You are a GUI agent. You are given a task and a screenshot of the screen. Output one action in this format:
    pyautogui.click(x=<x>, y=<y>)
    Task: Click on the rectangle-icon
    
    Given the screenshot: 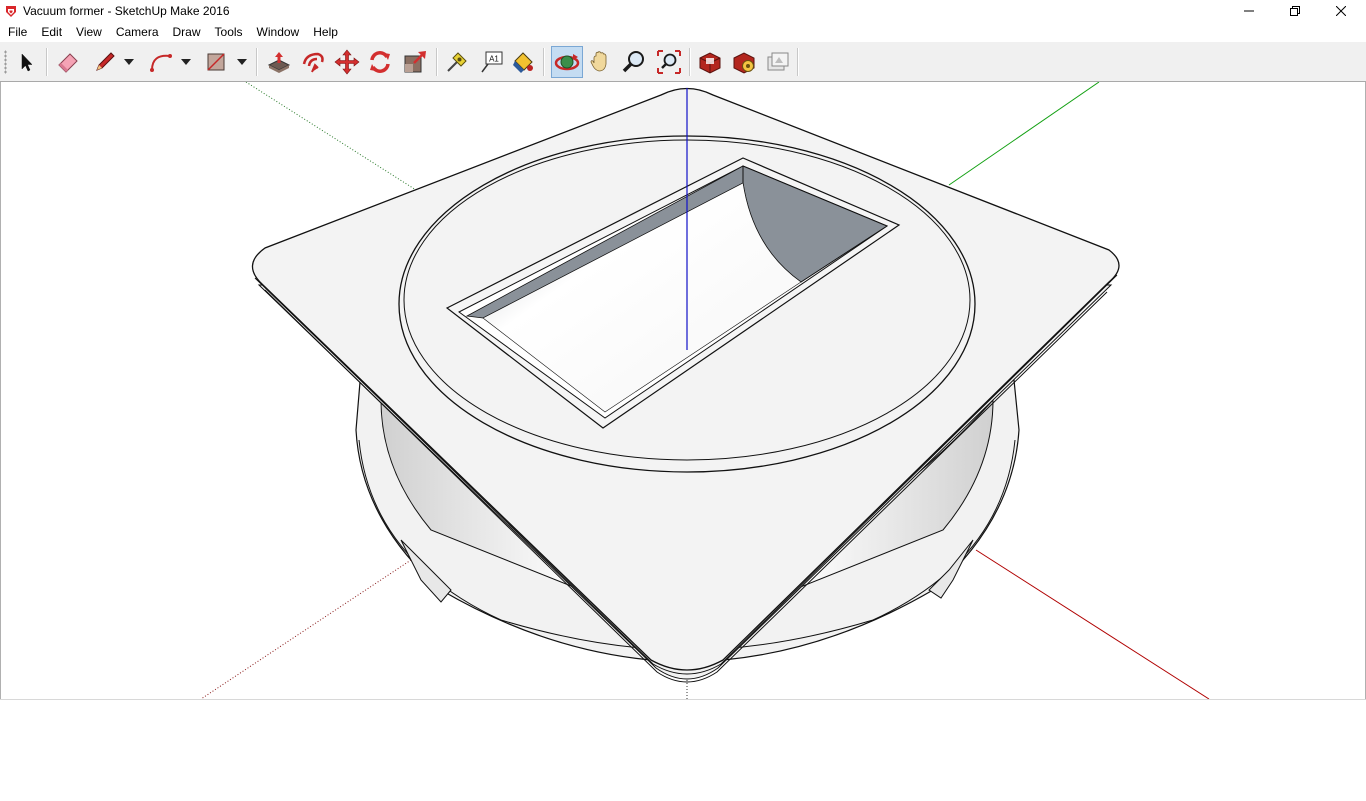 What is the action you would take?
    pyautogui.click(x=216, y=62)
    